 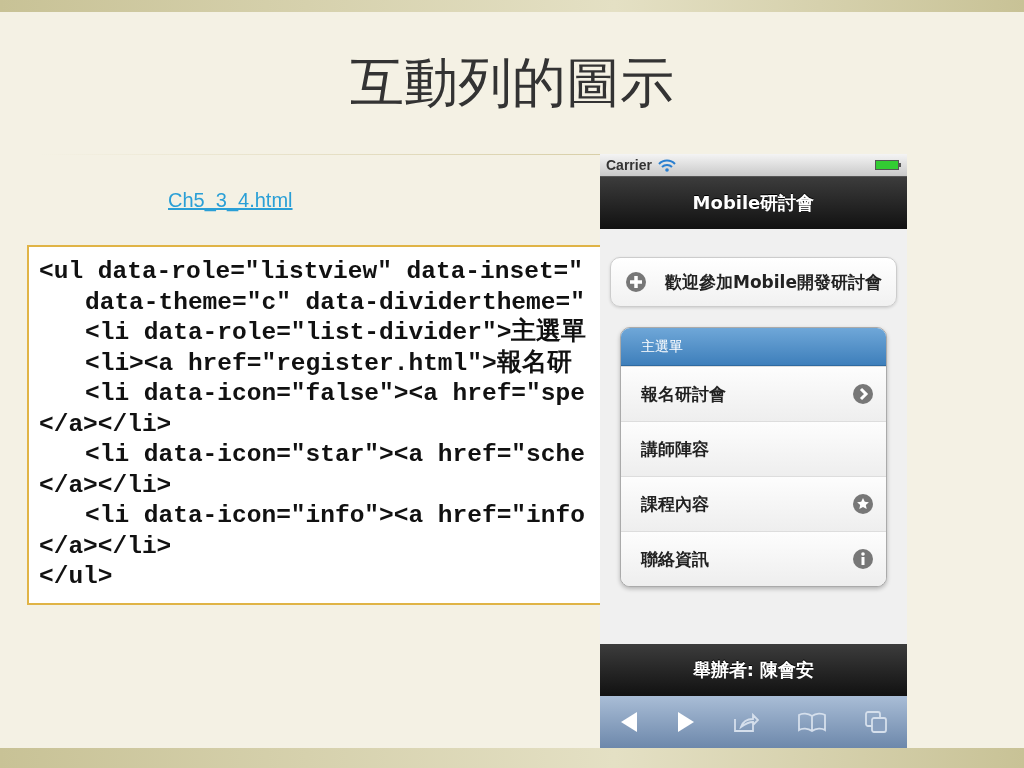 What do you see at coordinates (335, 516) in the screenshot?
I see `code-line: <li data-icon="info"><a href="info` at bounding box center [335, 516].